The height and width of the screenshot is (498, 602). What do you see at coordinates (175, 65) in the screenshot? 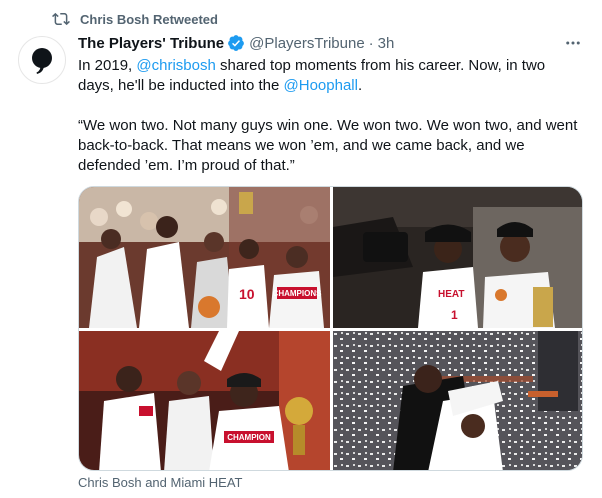
I see `mention-chrisbosh-link: @chrisbosh` at bounding box center [175, 65].